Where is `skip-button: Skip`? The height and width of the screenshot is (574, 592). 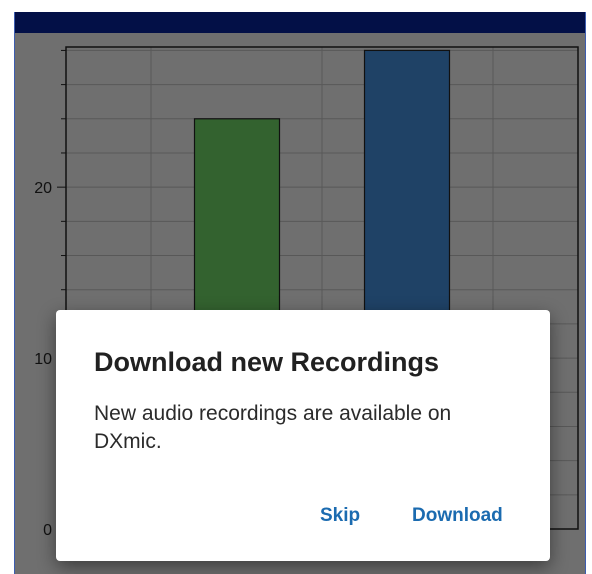
skip-button: Skip is located at coordinates (340, 516).